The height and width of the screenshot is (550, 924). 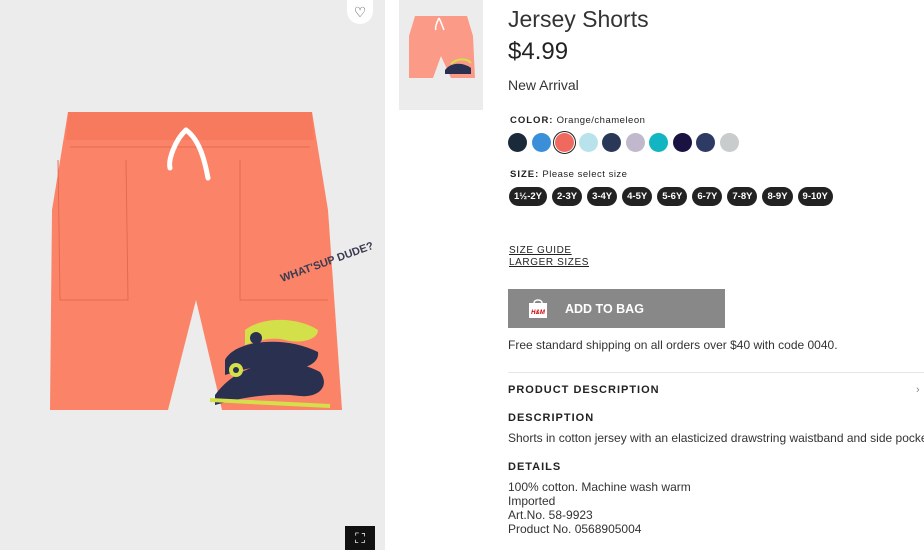 I want to click on size-option: 6-7Y, so click(x=707, y=196).